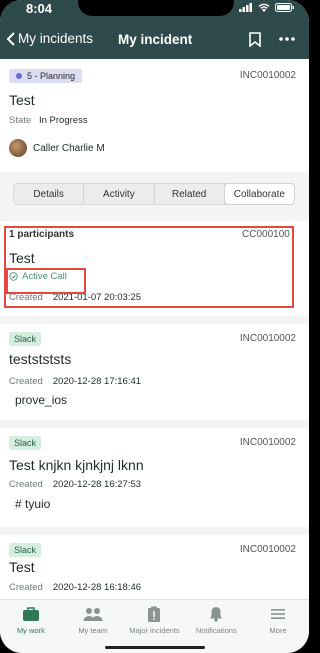  What do you see at coordinates (154, 630) in the screenshot?
I see `nav-label: Major incidents` at bounding box center [154, 630].